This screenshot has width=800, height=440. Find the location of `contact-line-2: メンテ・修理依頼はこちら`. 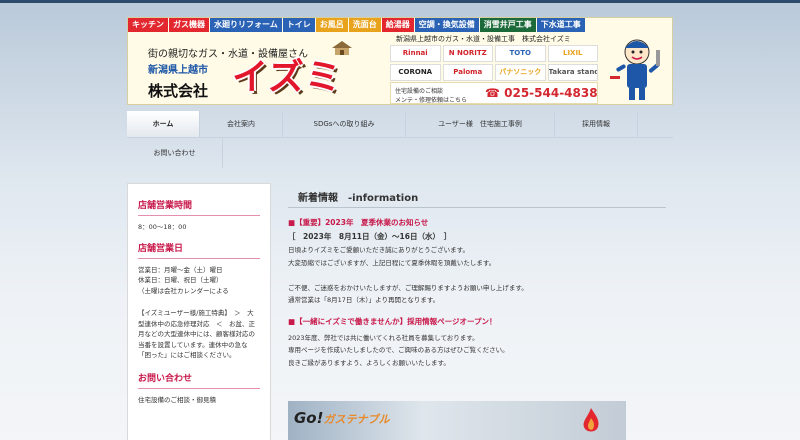

contact-line-2: メンテ・修理依頼はこちら is located at coordinates (431, 100).